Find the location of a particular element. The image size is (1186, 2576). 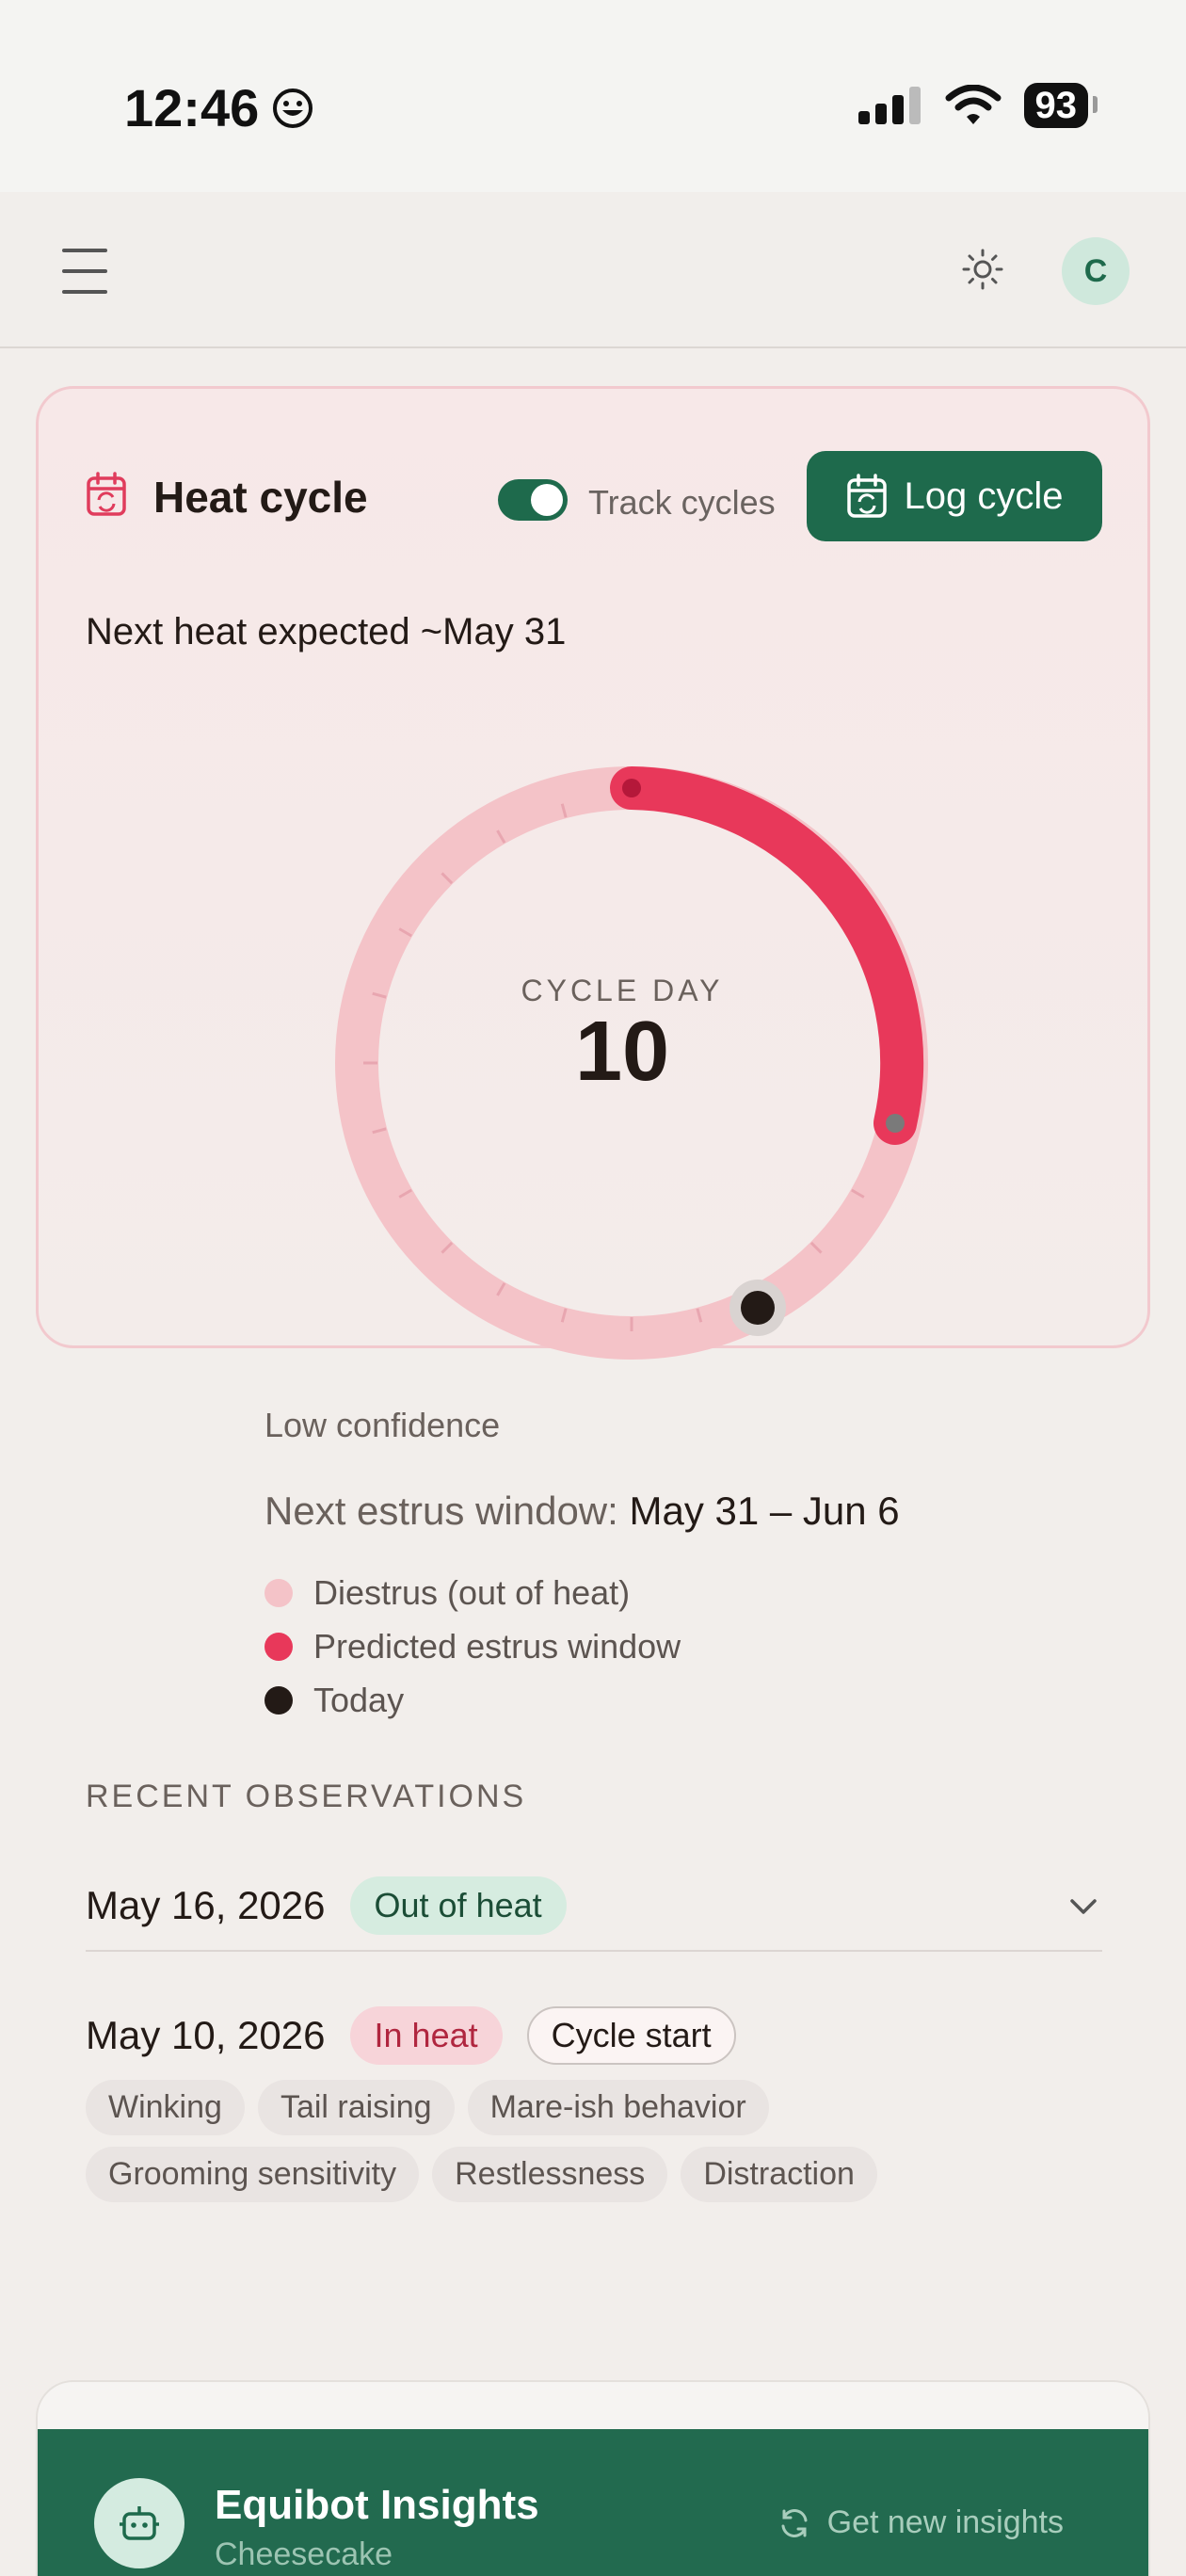

log-cycle-label: Log cycle is located at coordinates (984, 496).